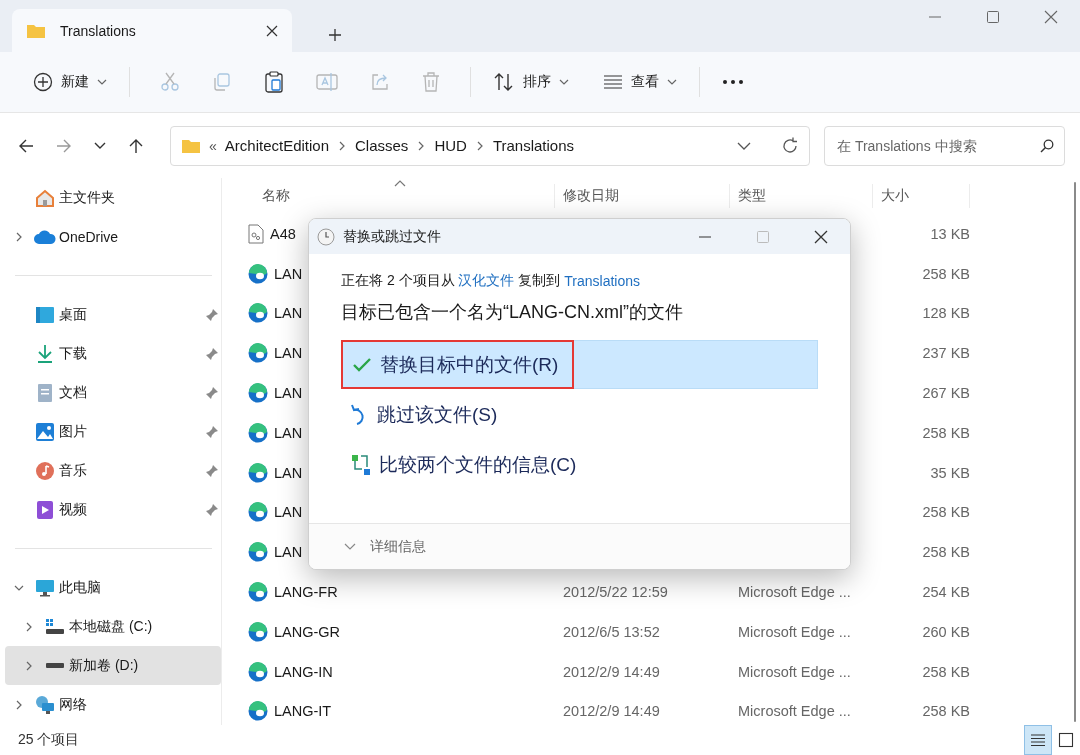 The height and width of the screenshot is (755, 1080). Describe the element at coordinates (213, 145) in the screenshot. I see `overflow-marker: «` at that location.